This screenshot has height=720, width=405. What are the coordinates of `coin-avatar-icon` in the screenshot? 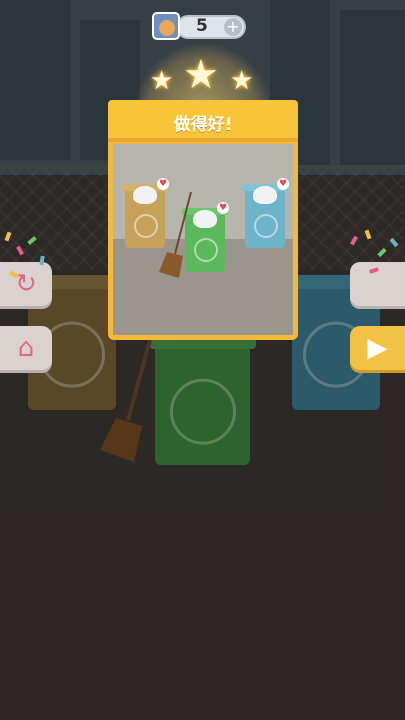 It's located at (166, 26).